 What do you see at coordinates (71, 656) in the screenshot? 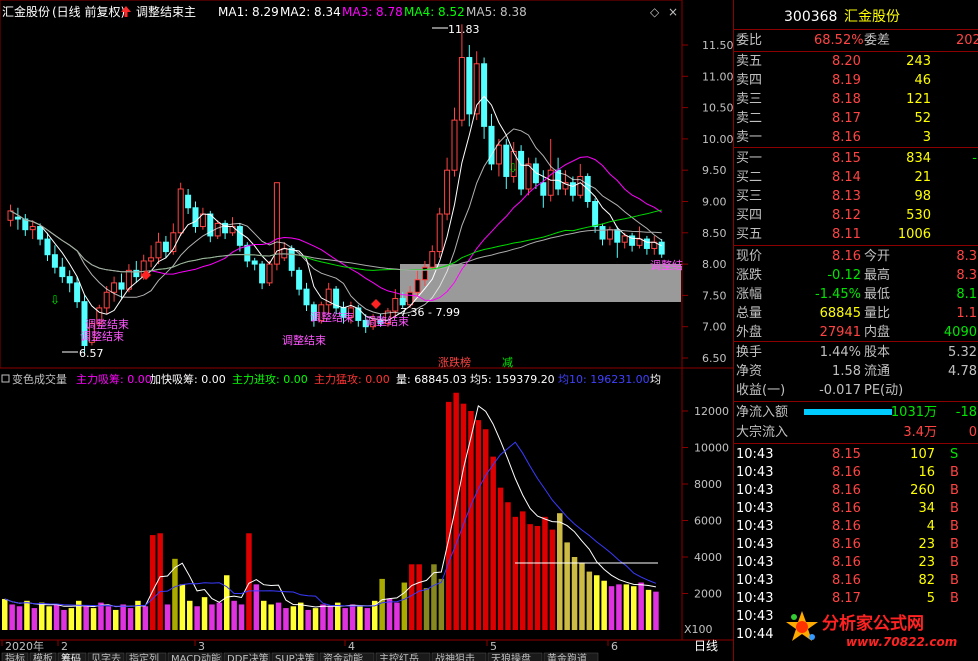
I see `indicator-tab: 筹码` at bounding box center [71, 656].